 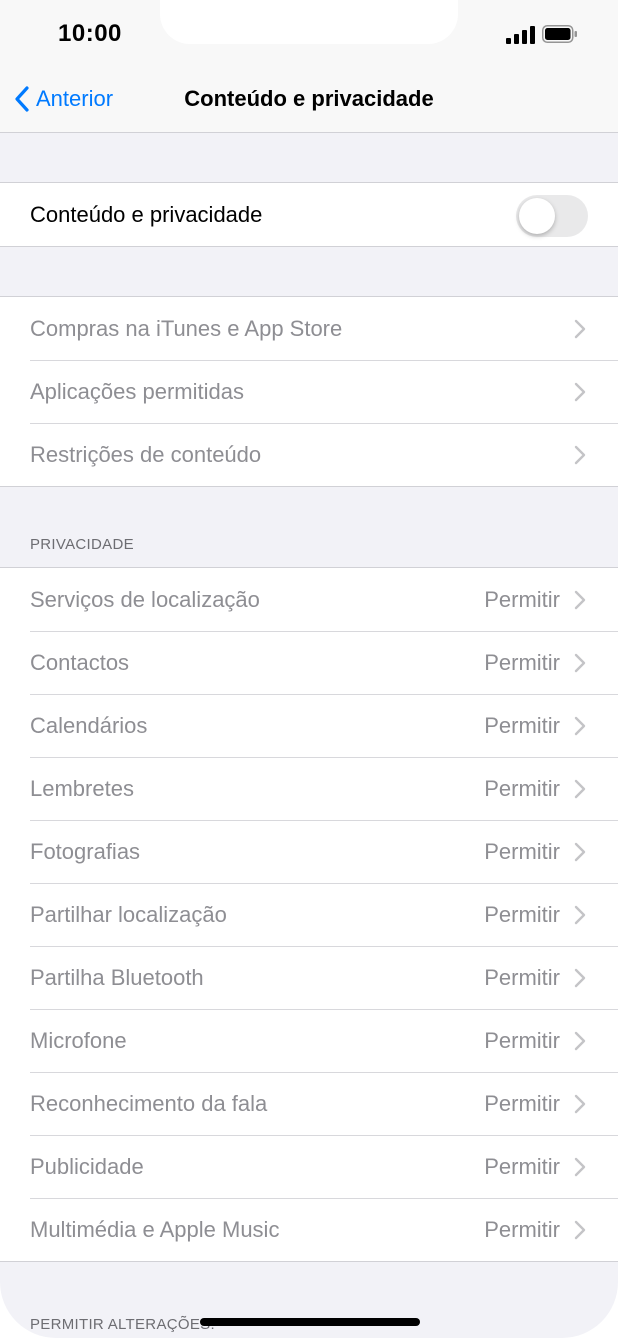 What do you see at coordinates (82, 788) in the screenshot?
I see `list-item-label: Lembretes` at bounding box center [82, 788].